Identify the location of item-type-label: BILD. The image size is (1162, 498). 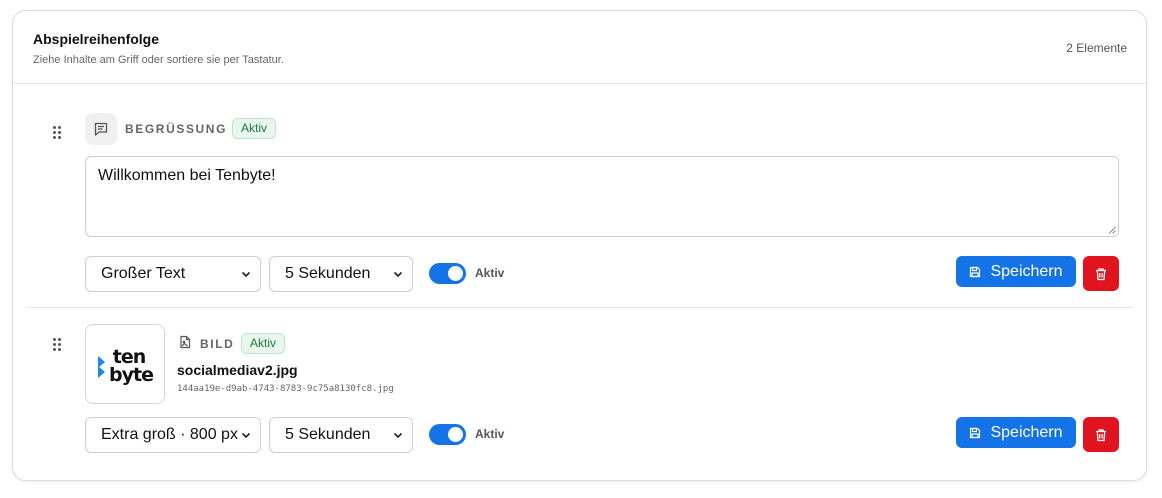
(217, 344).